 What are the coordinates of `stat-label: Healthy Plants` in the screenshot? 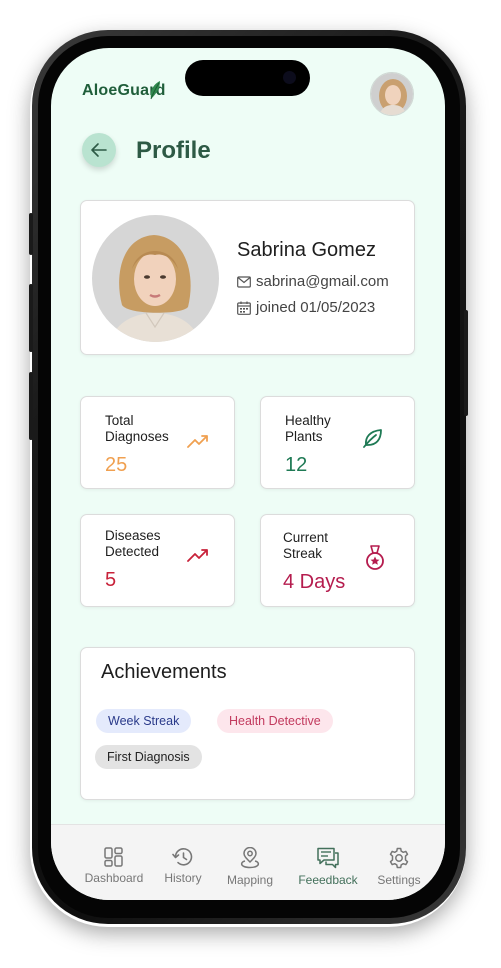 It's located at (308, 428).